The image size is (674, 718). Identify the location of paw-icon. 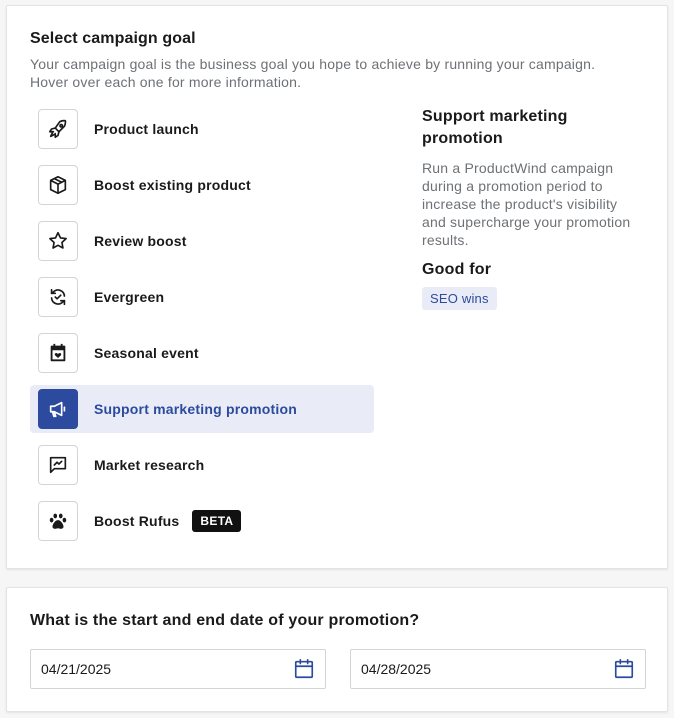
(58, 521).